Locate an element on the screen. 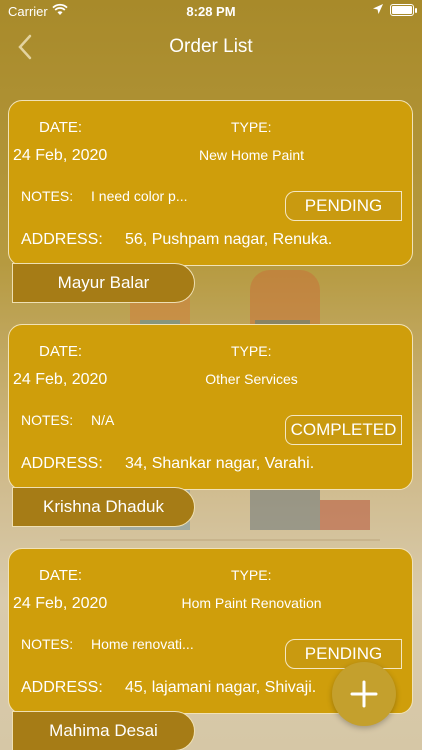 The height and width of the screenshot is (750, 422). order-notes: N/A is located at coordinates (103, 420).